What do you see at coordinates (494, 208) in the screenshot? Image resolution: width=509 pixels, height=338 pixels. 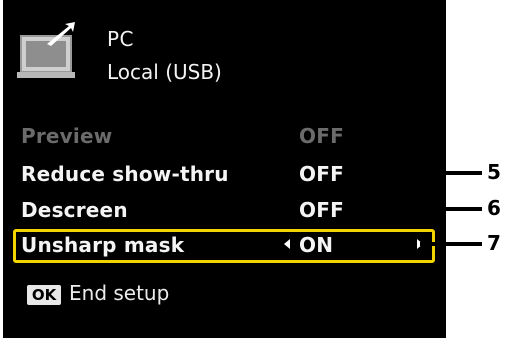 I see `callout-number-6: 6` at bounding box center [494, 208].